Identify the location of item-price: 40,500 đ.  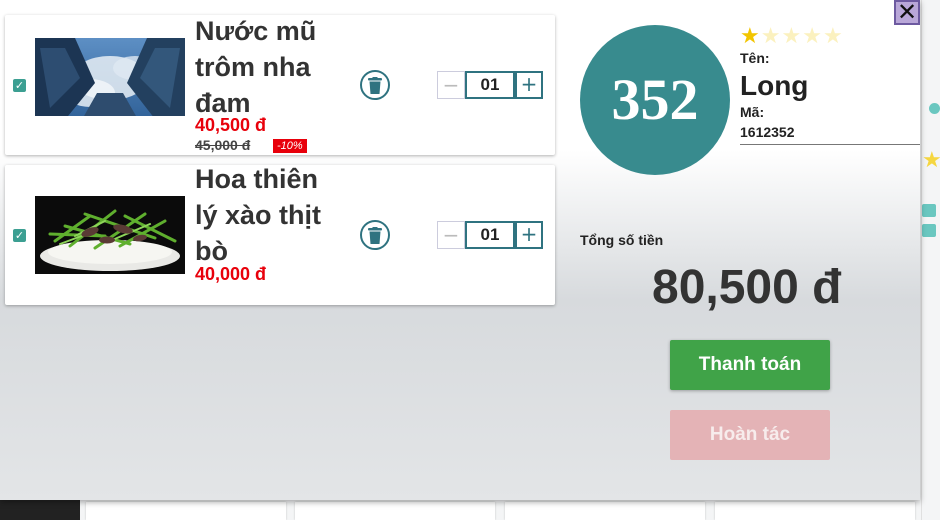
(231, 125).